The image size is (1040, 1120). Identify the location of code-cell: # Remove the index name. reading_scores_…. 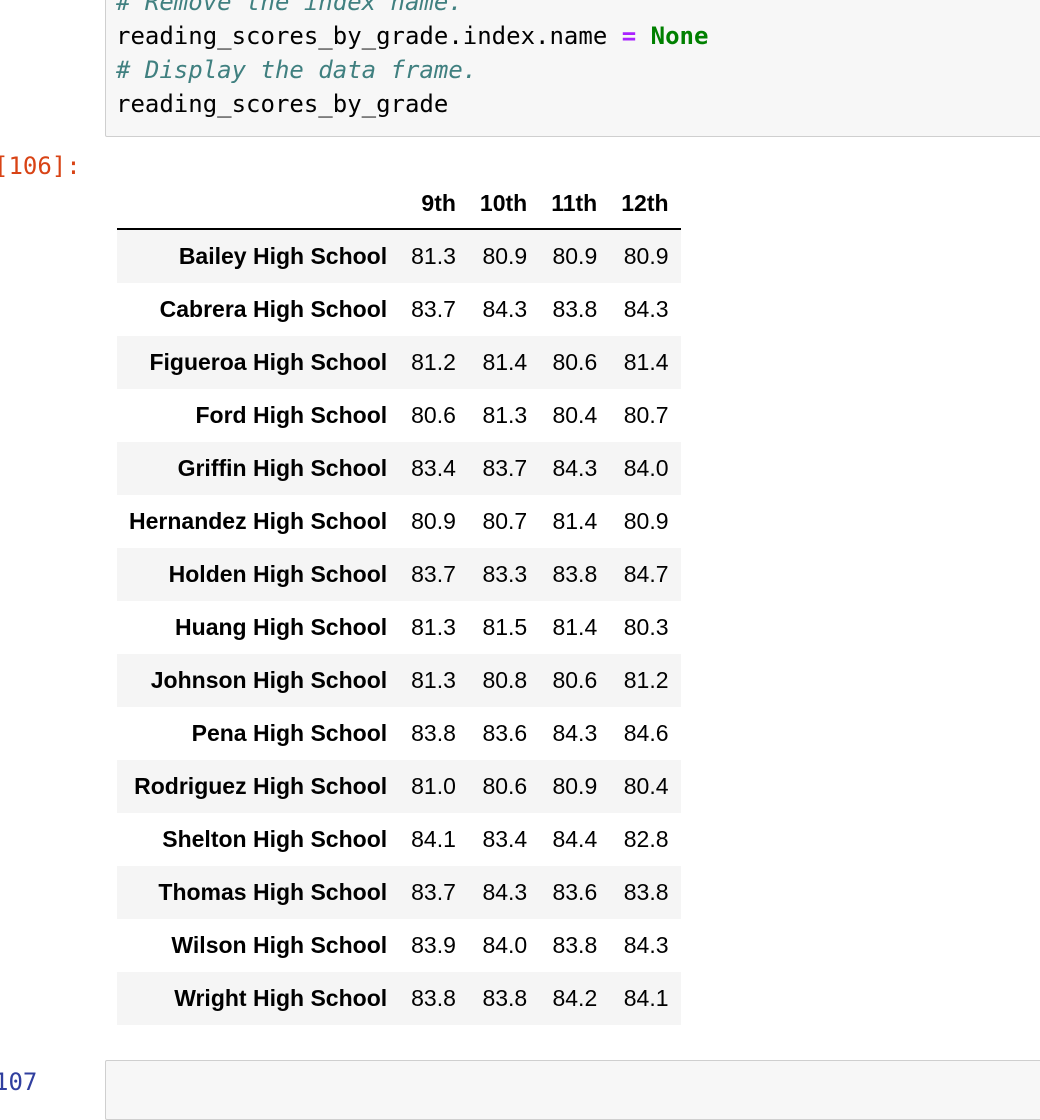
(572, 68).